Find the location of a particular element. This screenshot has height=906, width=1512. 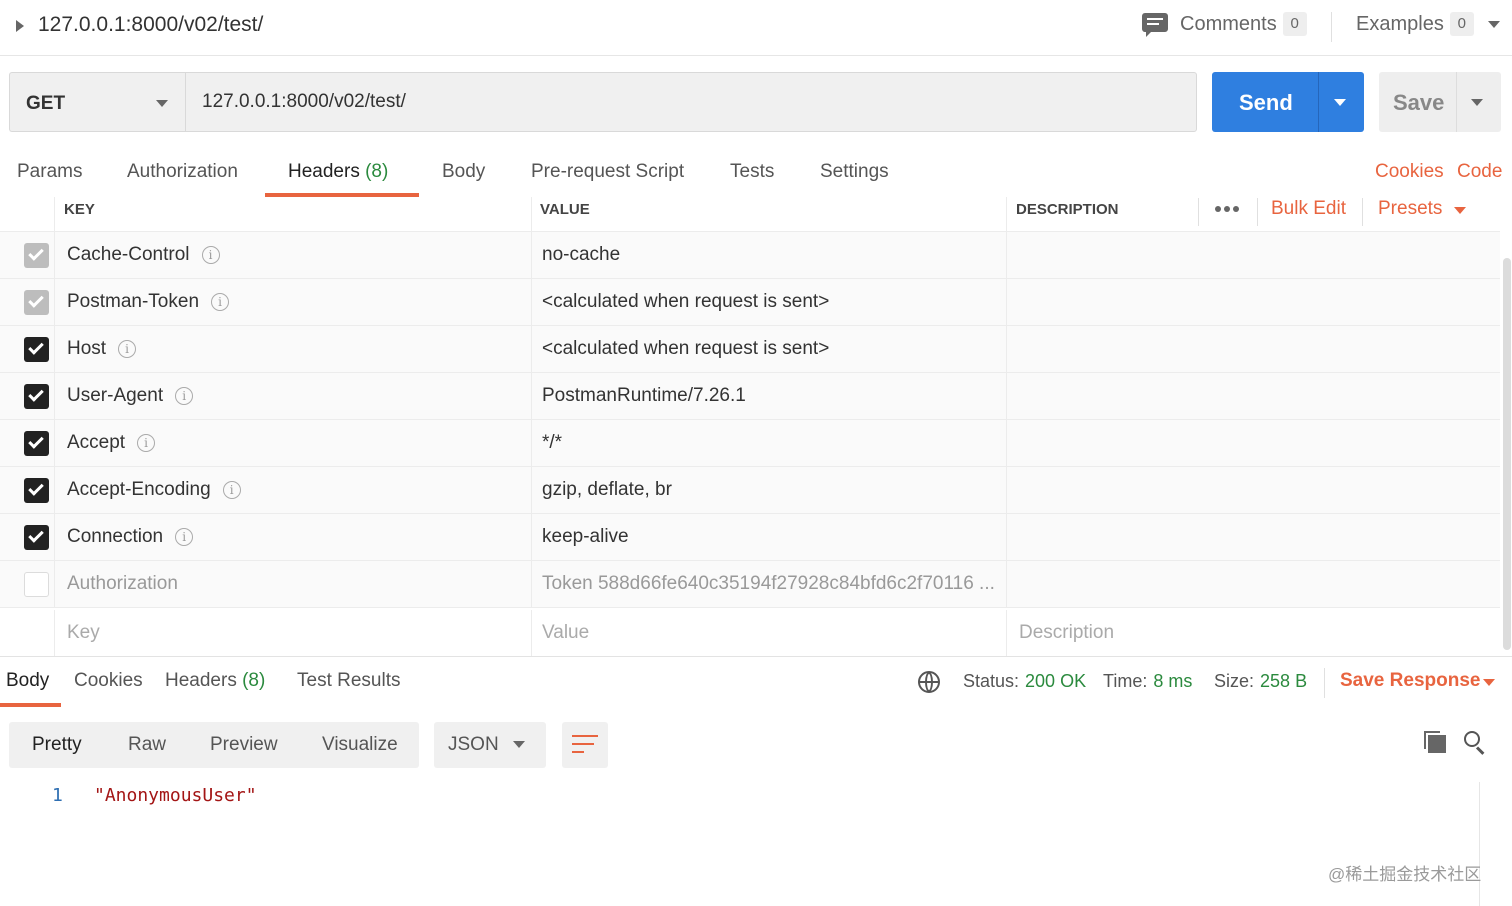

response-tab-headers: Headers (8) is located at coordinates (215, 681).